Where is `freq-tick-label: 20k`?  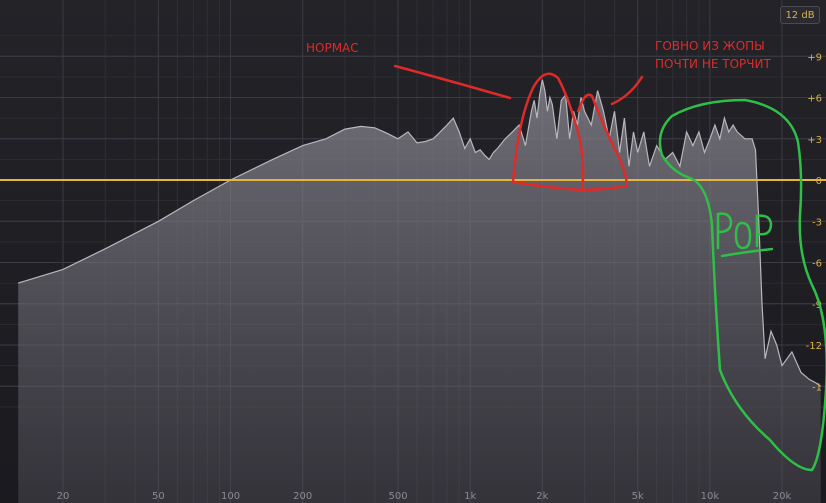
freq-tick-label: 20k is located at coordinates (782, 496).